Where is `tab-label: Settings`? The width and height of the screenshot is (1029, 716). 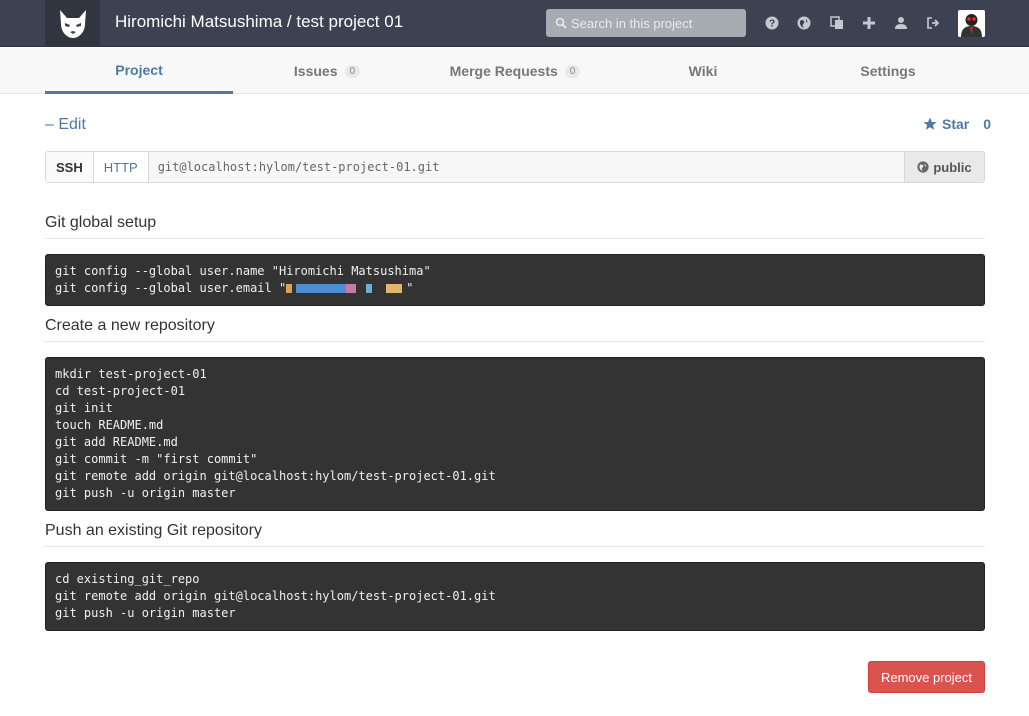 tab-label: Settings is located at coordinates (888, 71).